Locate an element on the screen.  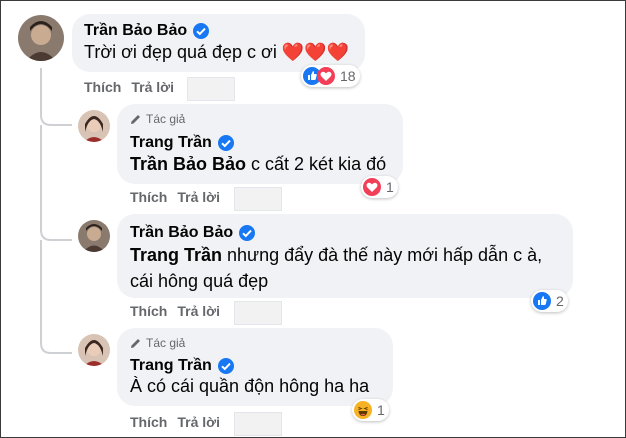
comment-text: Trời ơi đẹp quá đẹp c ơi ❤️❤️❤️ is located at coordinates (217, 52).